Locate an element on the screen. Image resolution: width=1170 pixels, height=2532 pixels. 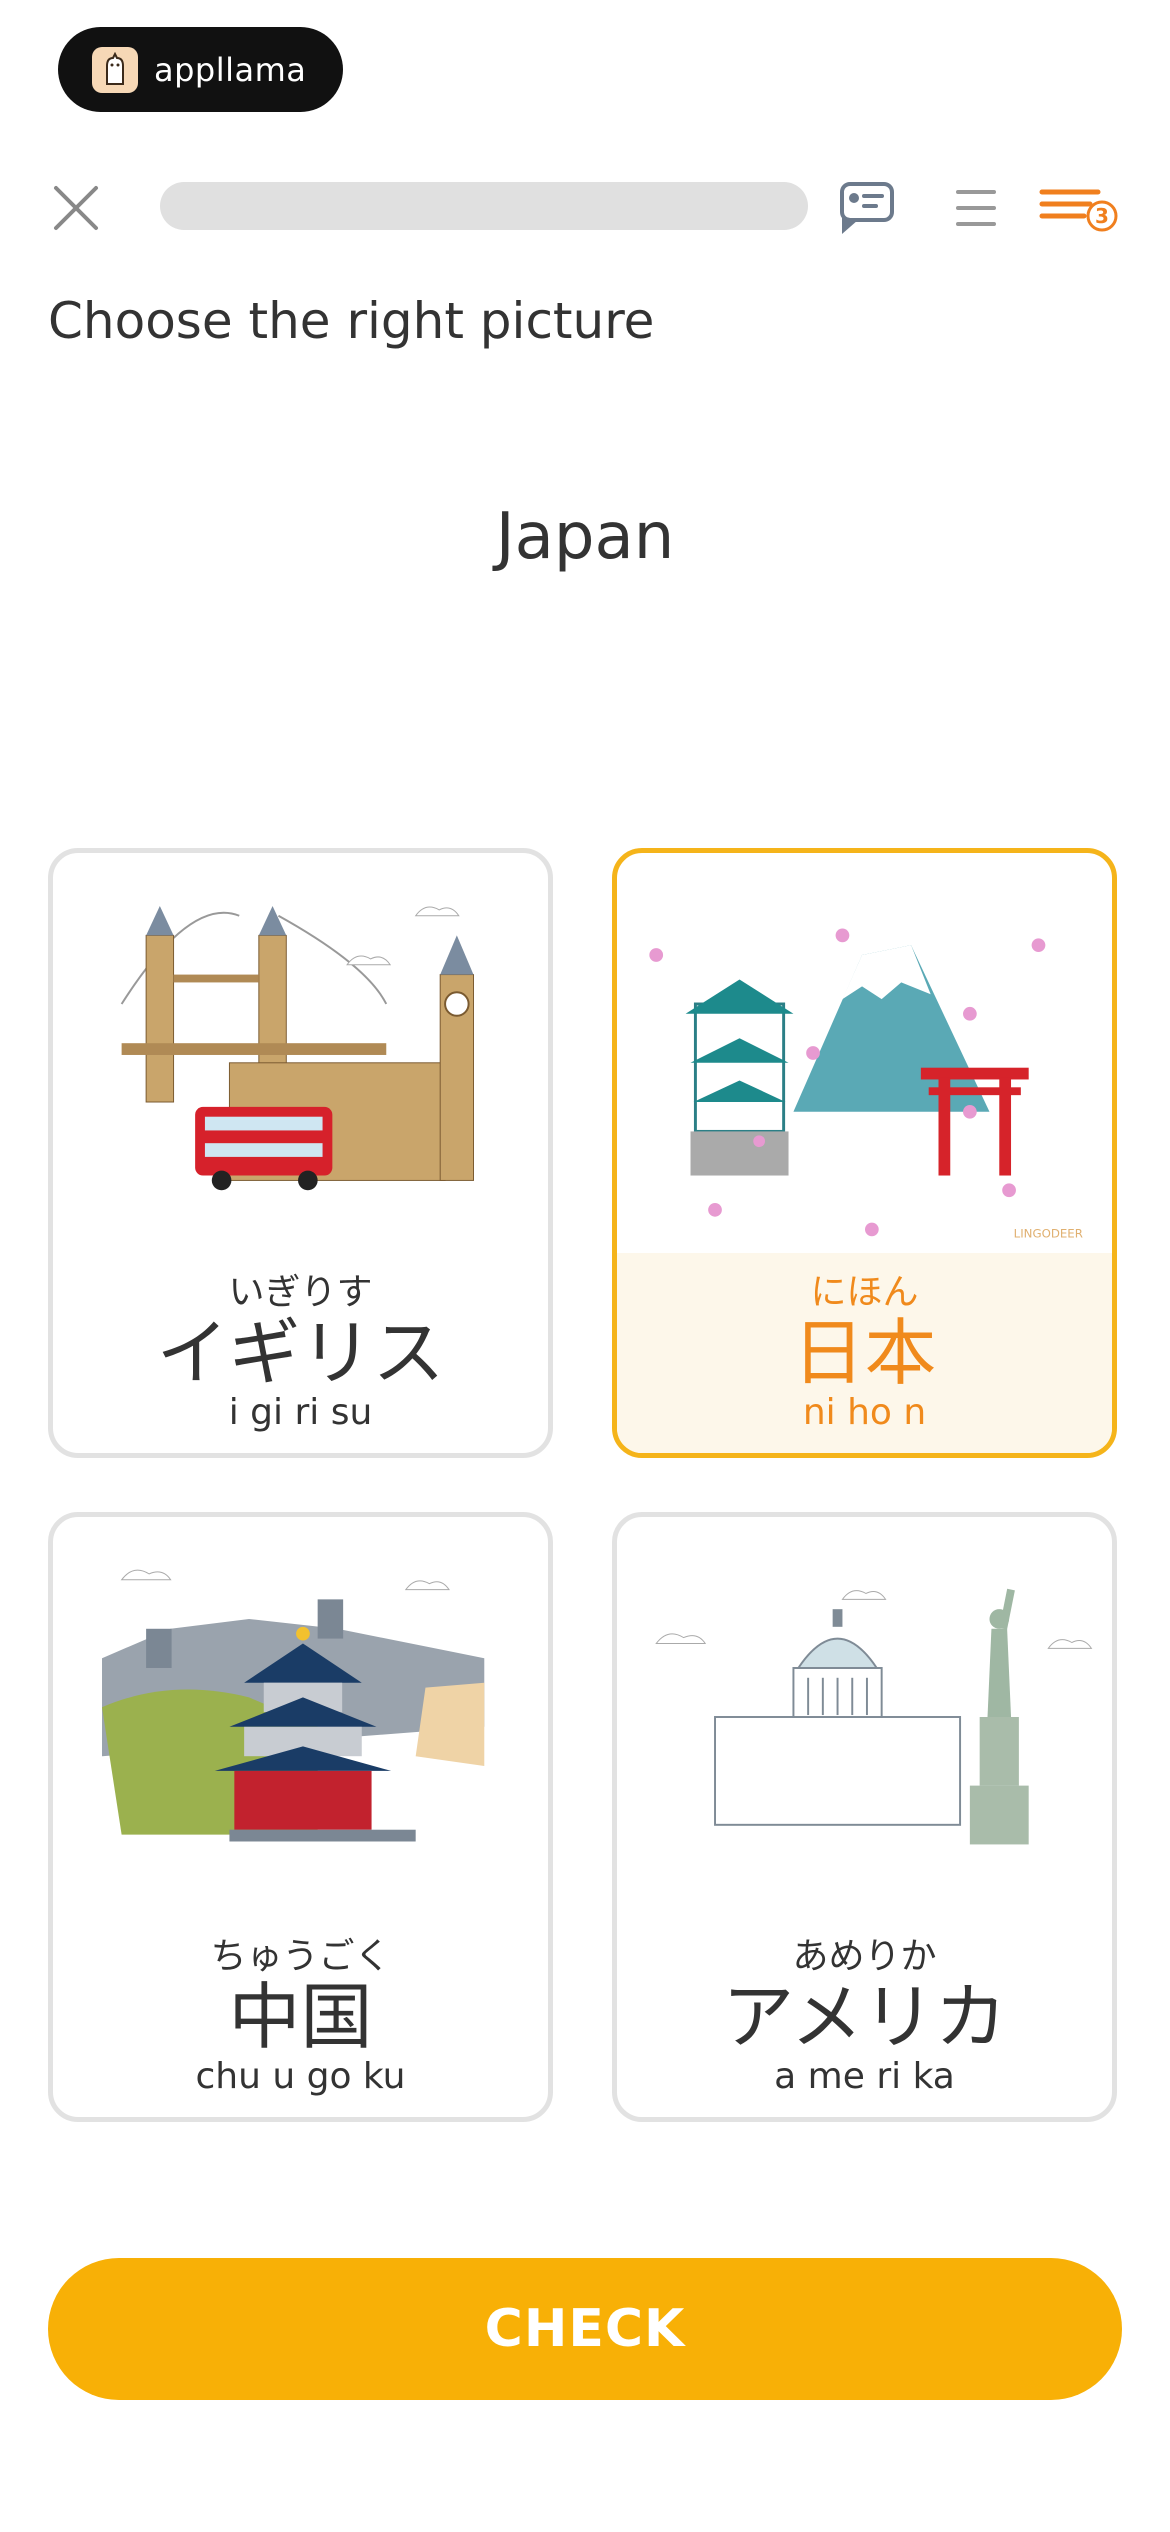
close-icon is located at coordinates (76, 208).